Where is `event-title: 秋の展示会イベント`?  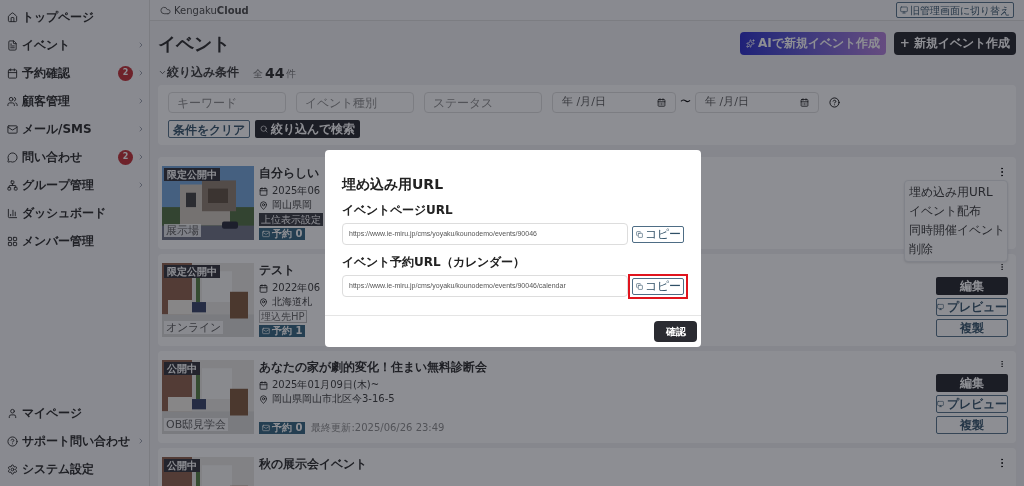
event-title: 秋の展示会イベント is located at coordinates (313, 464).